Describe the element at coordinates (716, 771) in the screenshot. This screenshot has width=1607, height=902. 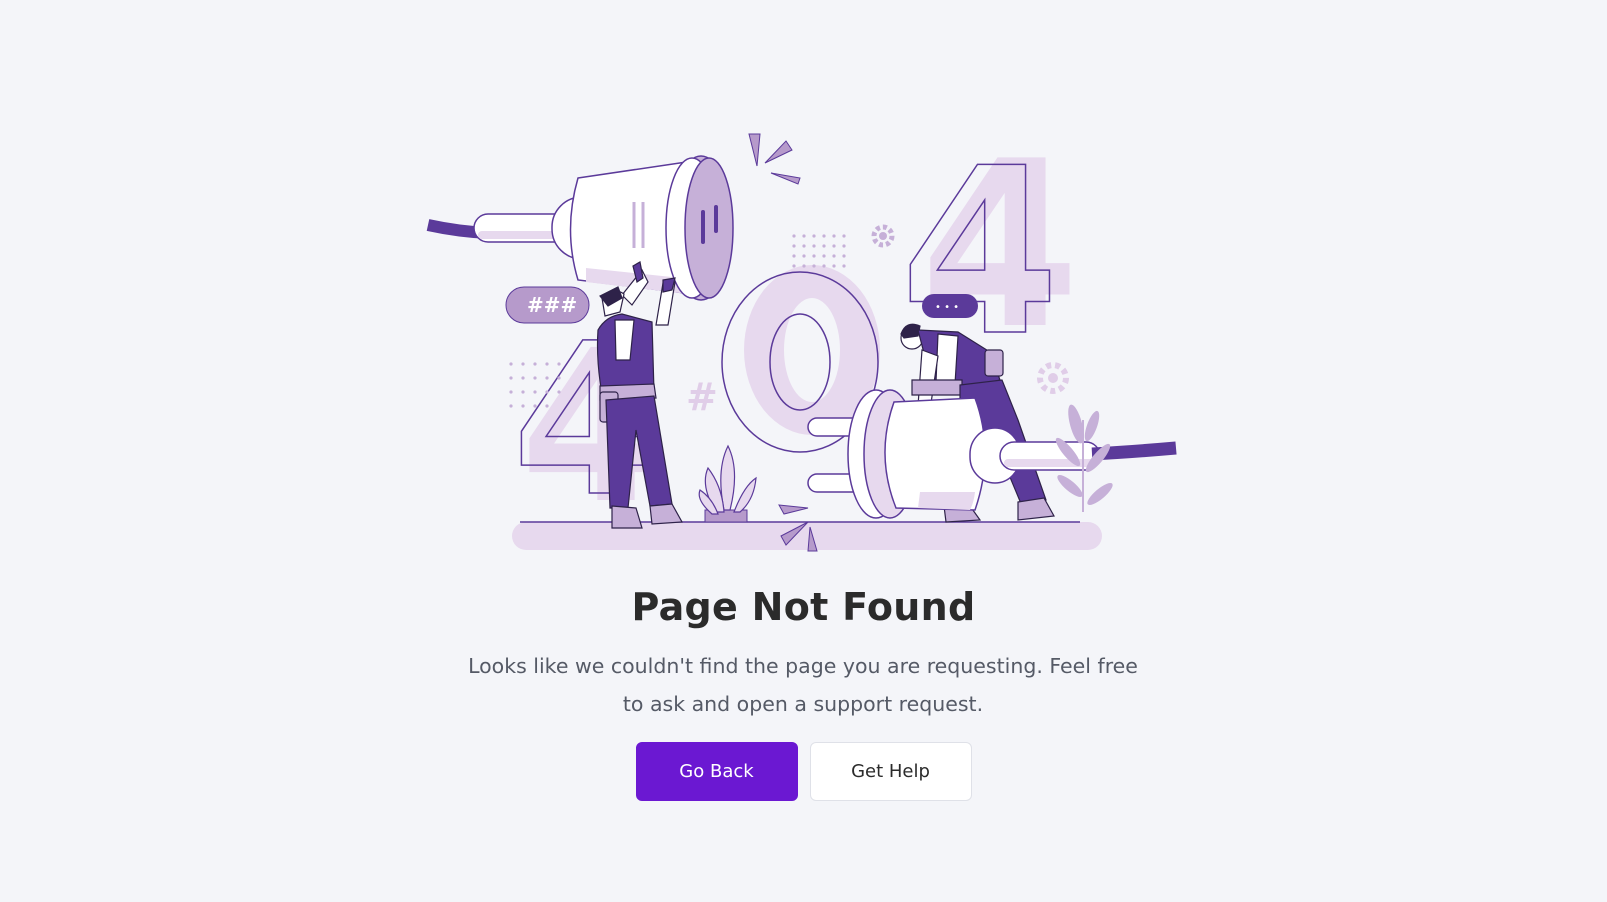
I see `go-back-button: Go Back` at that location.